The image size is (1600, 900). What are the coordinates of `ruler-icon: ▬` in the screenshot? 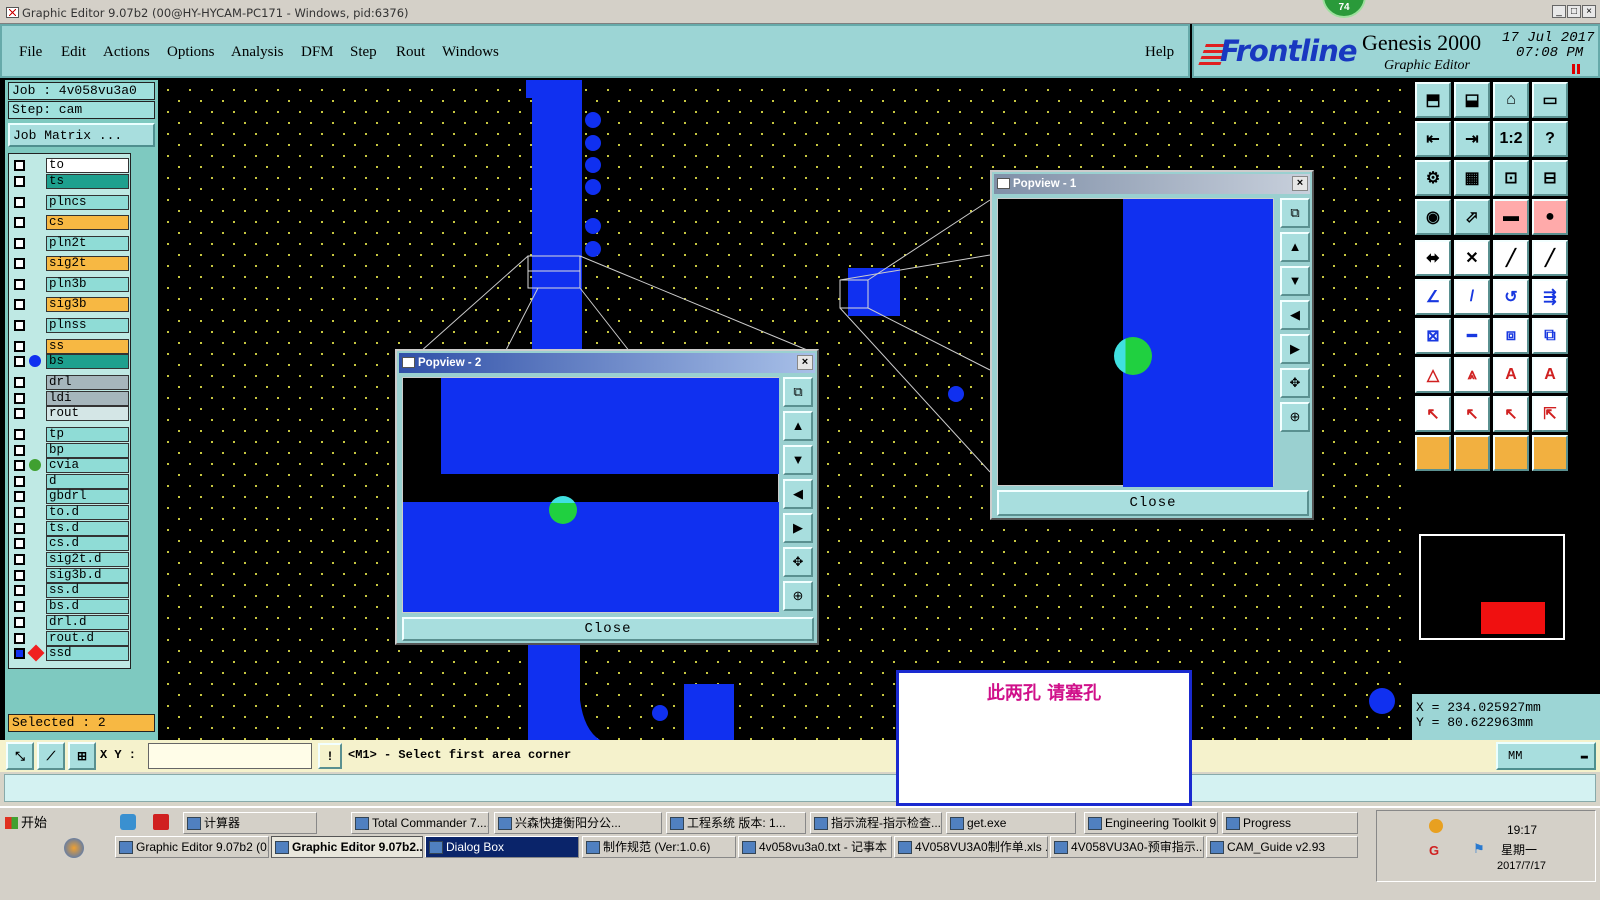 It's located at (1511, 217).